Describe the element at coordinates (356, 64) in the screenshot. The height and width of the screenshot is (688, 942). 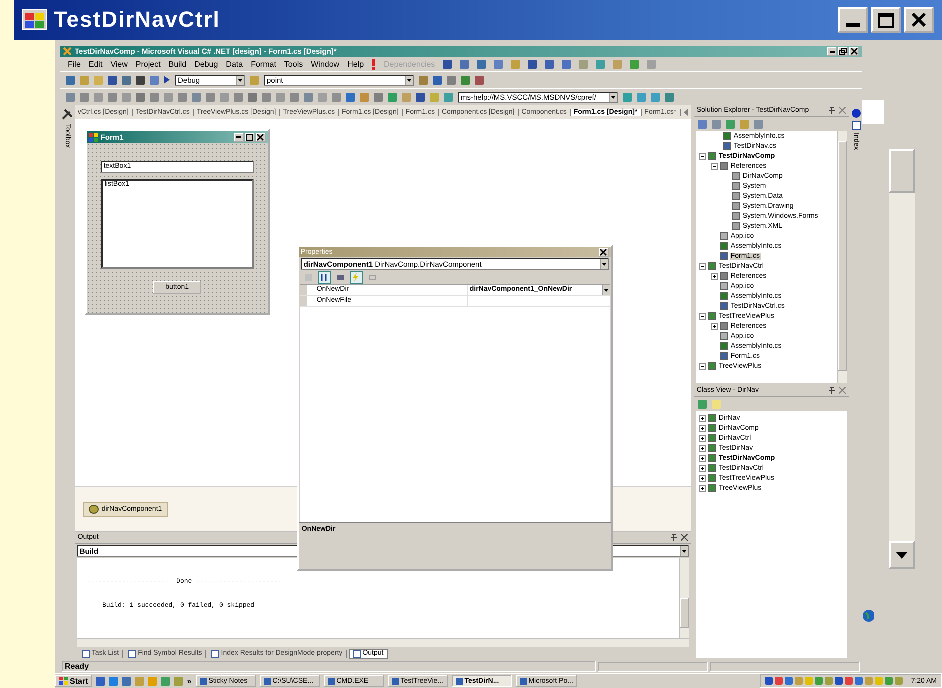
I see `menu-item: Help` at that location.